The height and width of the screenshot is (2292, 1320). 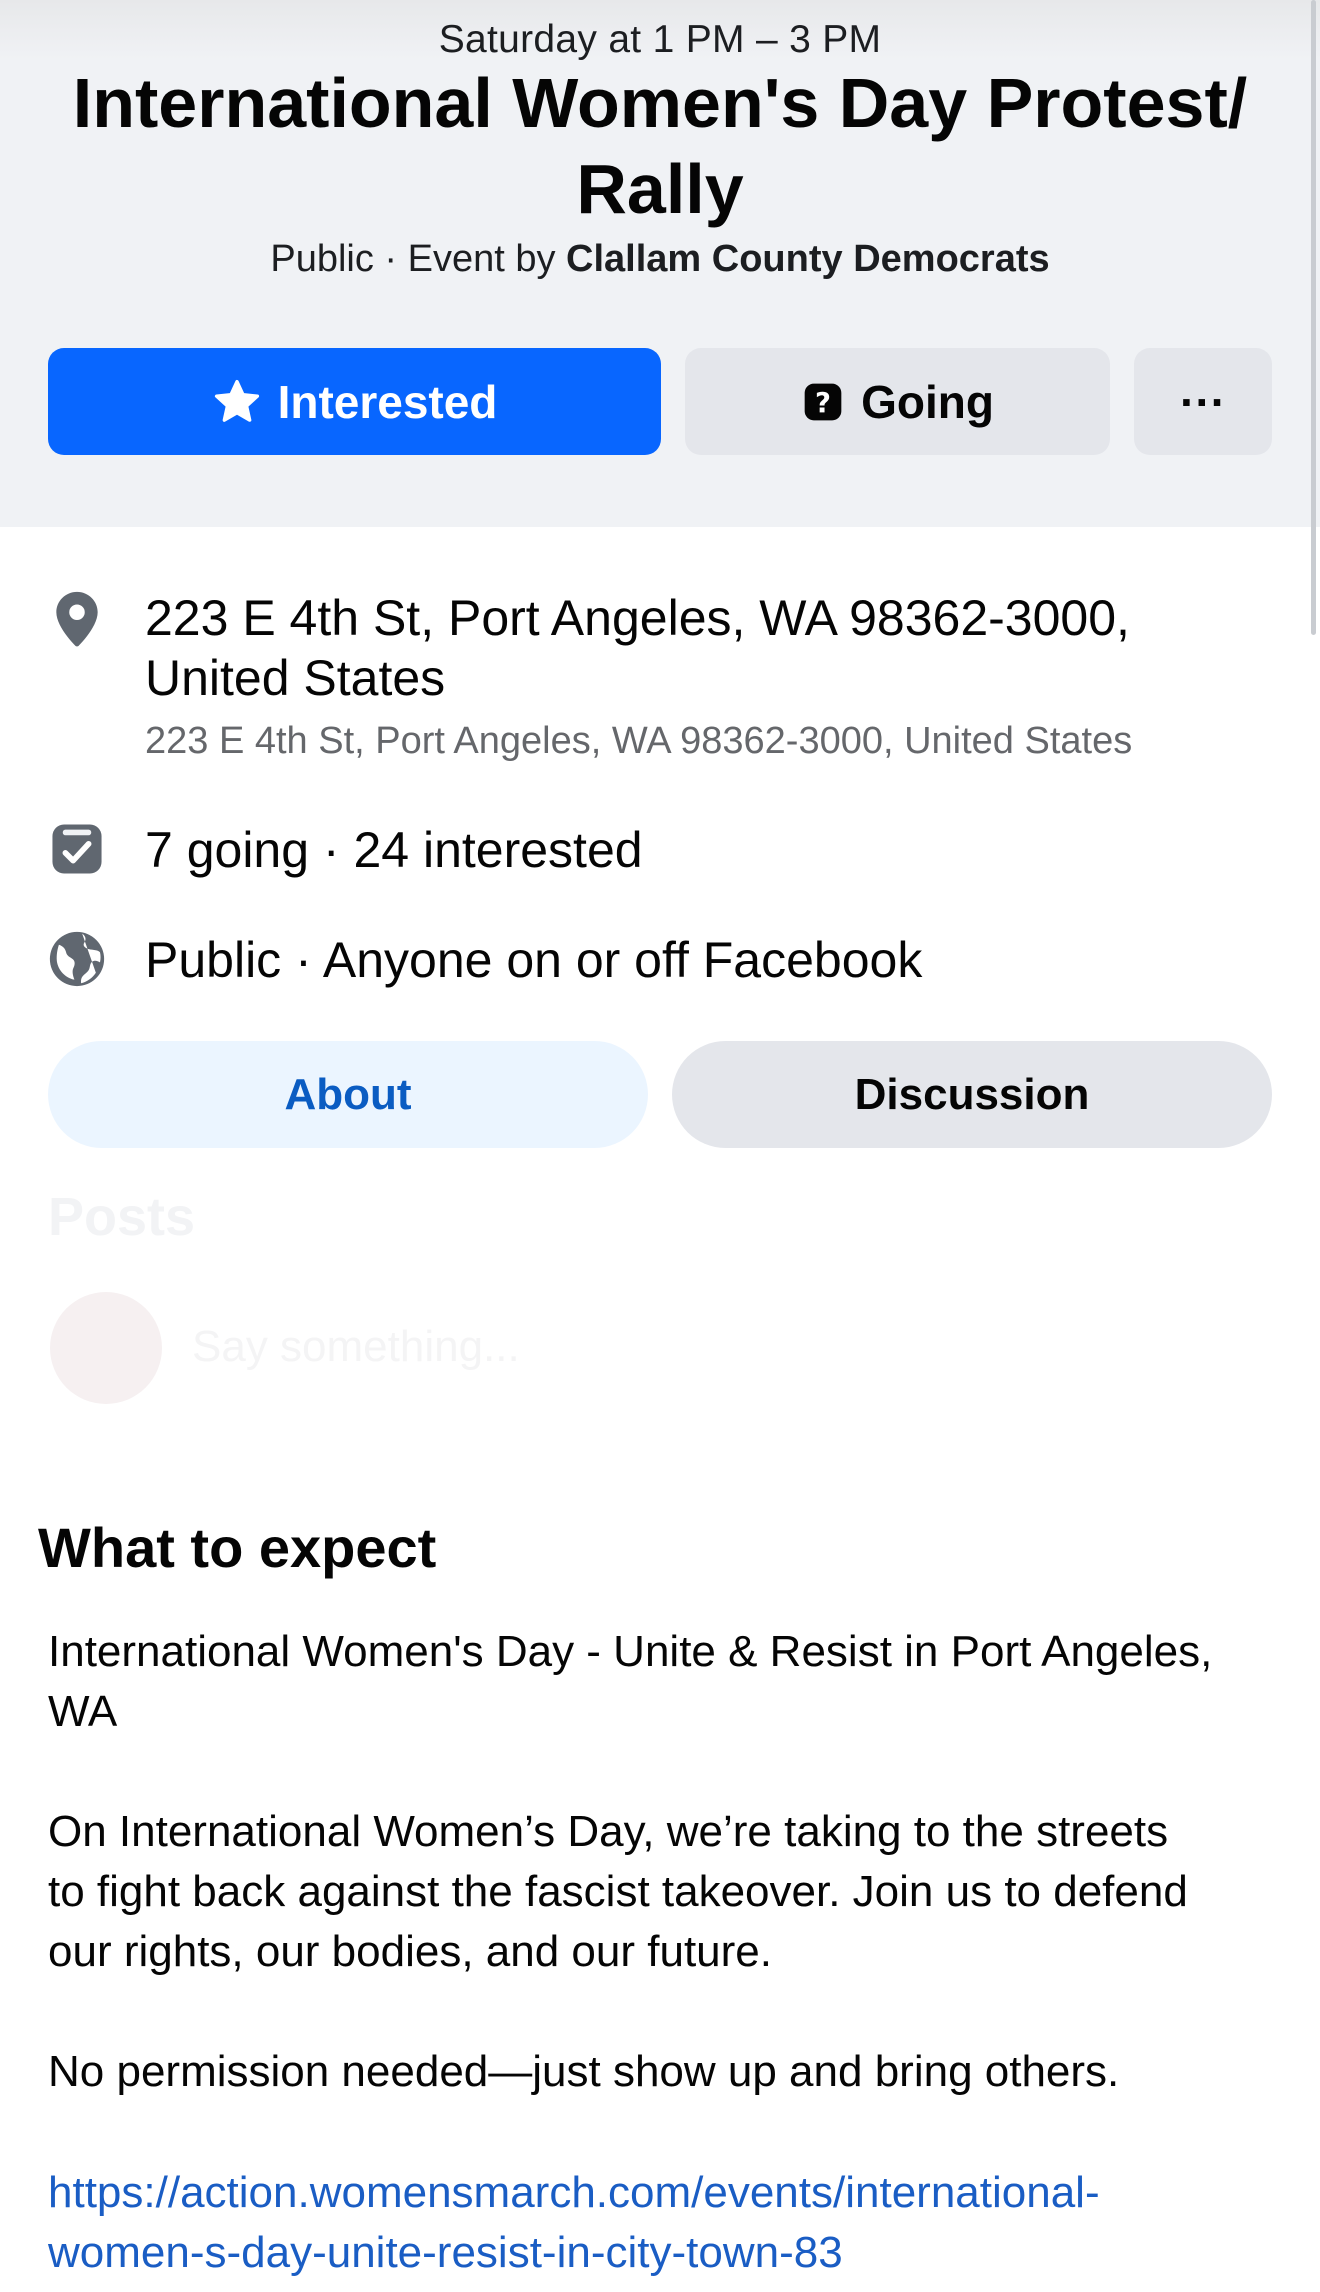 I want to click on going-button: ? Going, so click(x=897, y=401).